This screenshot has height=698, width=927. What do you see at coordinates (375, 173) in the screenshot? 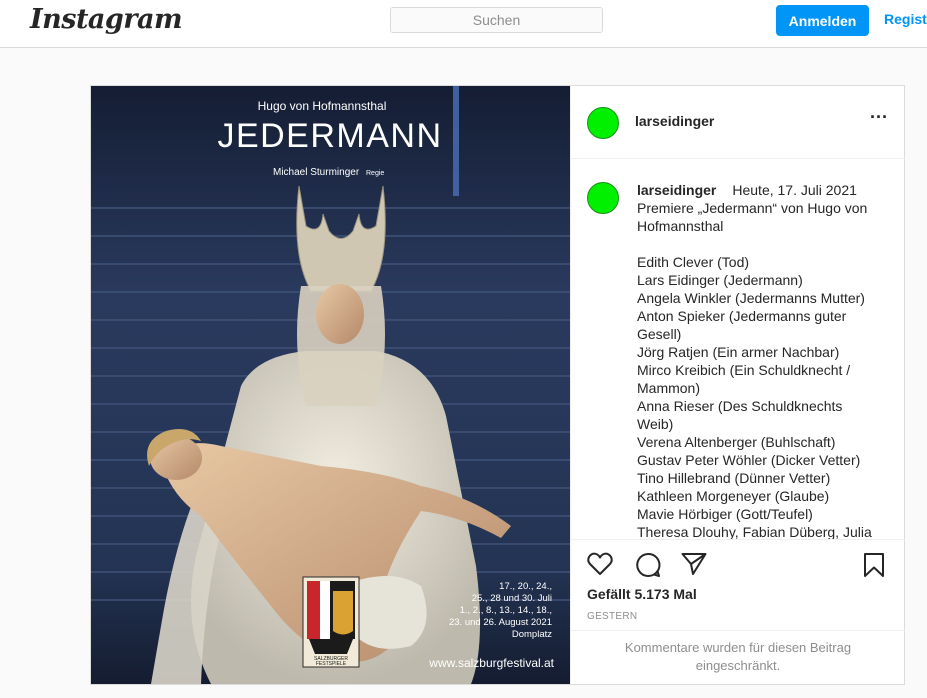
I see `poster-director-role: Regie` at bounding box center [375, 173].